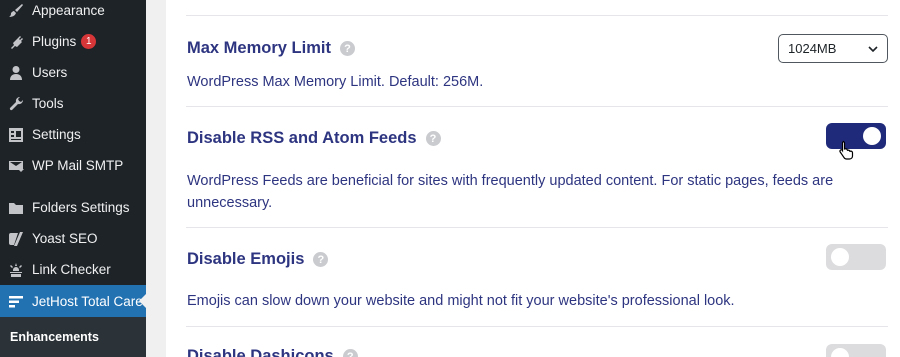 The width and height of the screenshot is (900, 357). I want to click on setting-title-text: Max Memory Limit, so click(259, 48).